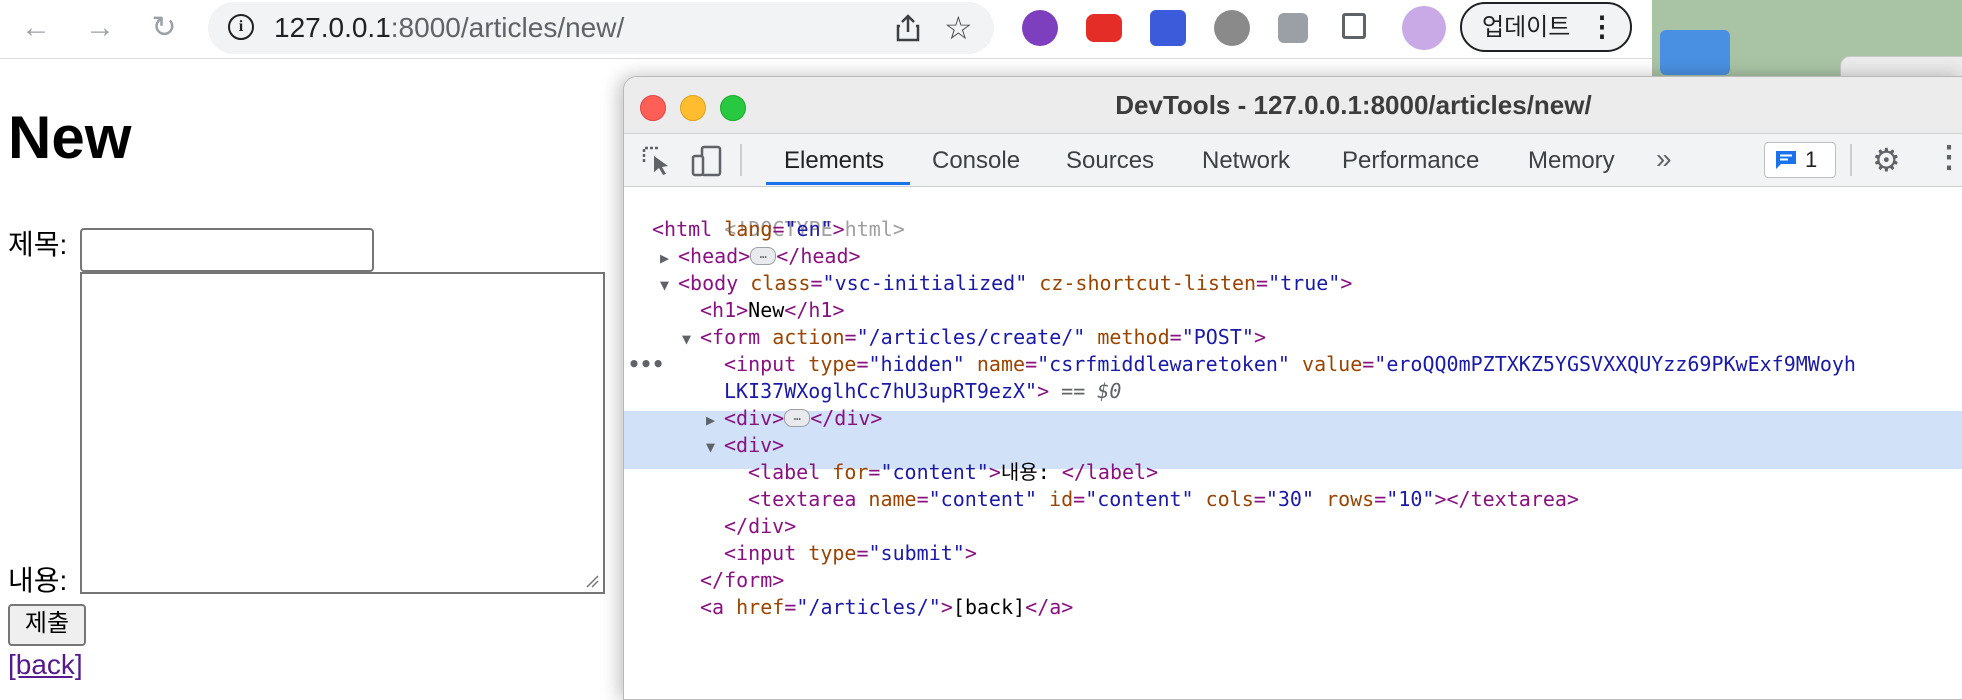 The width and height of the screenshot is (1962, 700). Describe the element at coordinates (657, 161) in the screenshot. I see `inspect-element-icon` at that location.